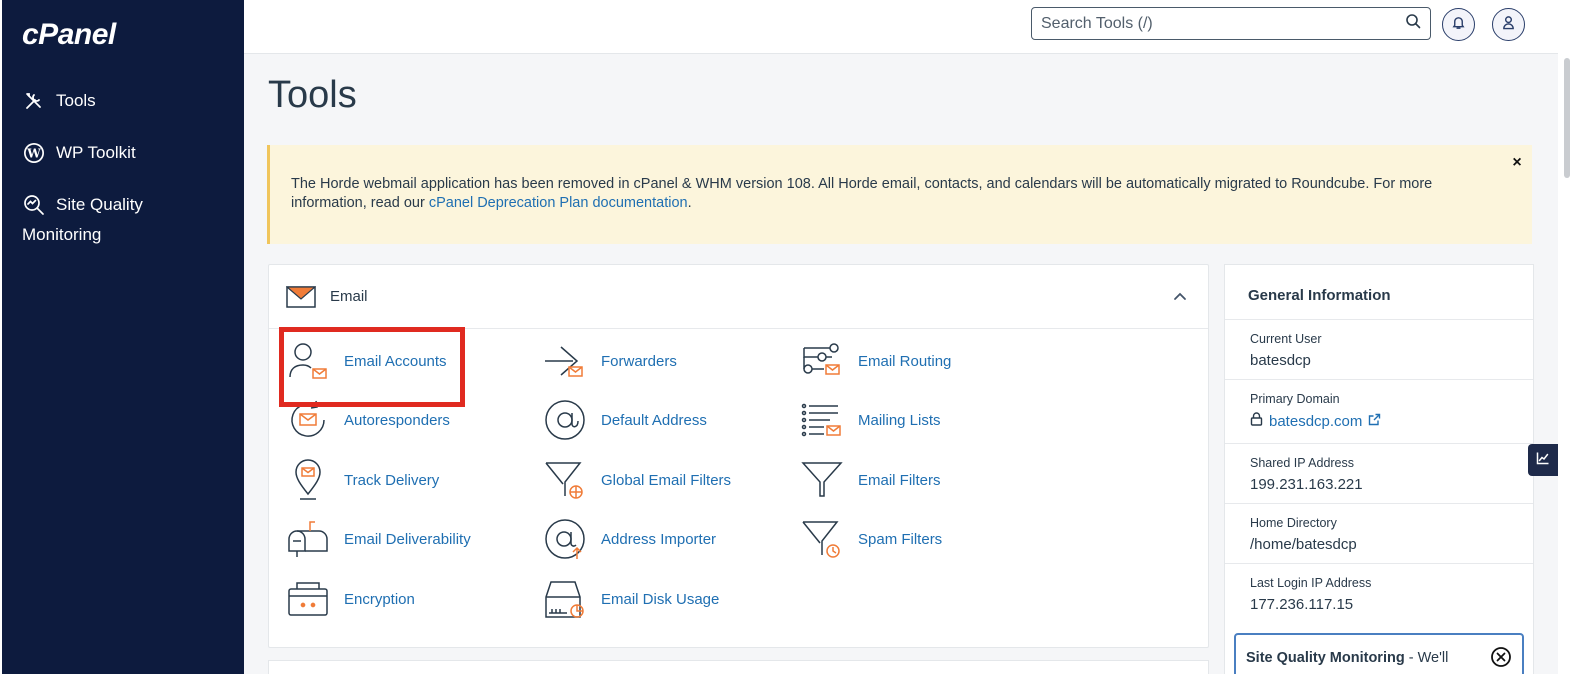 The height and width of the screenshot is (674, 1574). What do you see at coordinates (34, 205) in the screenshot?
I see `site-quality-icon` at bounding box center [34, 205].